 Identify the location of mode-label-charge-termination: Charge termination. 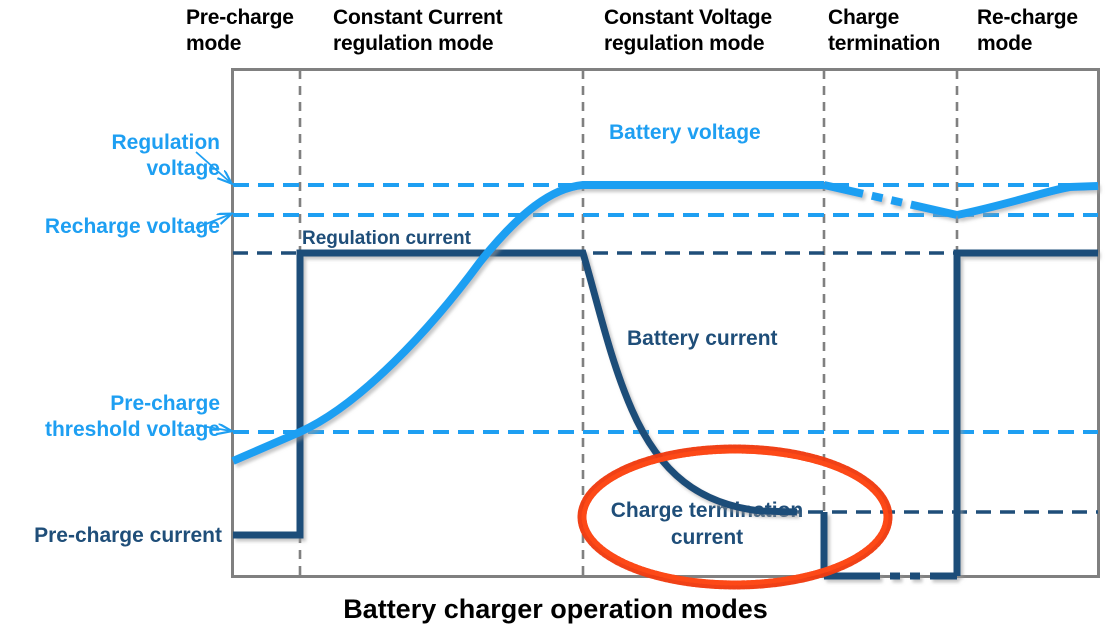
(884, 30).